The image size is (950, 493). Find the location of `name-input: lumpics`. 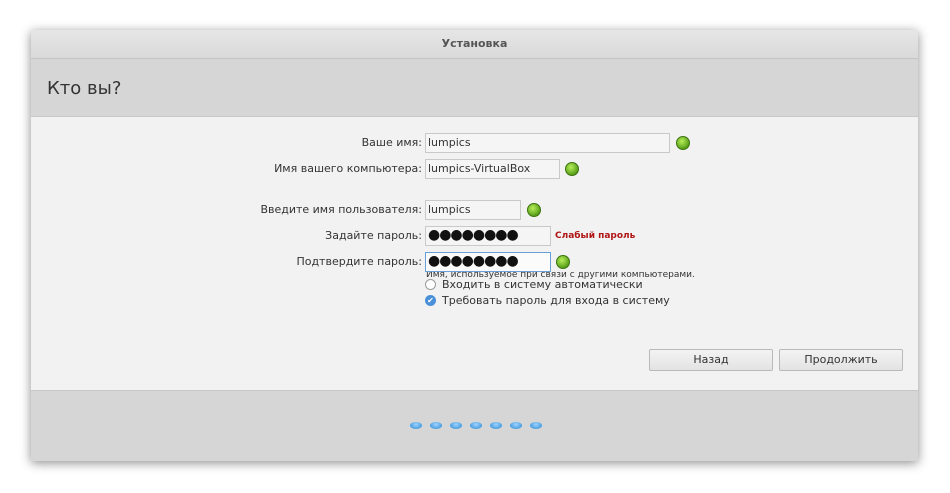

name-input: lumpics is located at coordinates (547, 143).